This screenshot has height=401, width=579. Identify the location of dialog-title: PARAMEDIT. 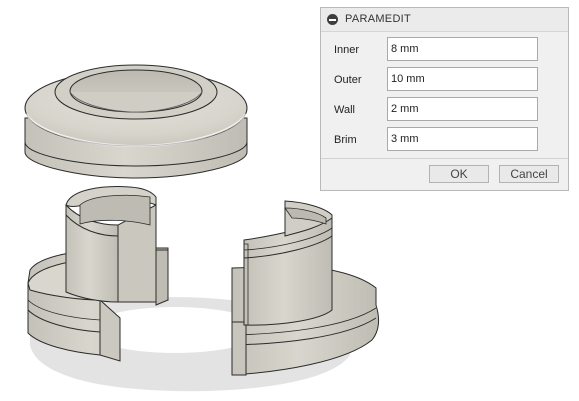
(378, 19).